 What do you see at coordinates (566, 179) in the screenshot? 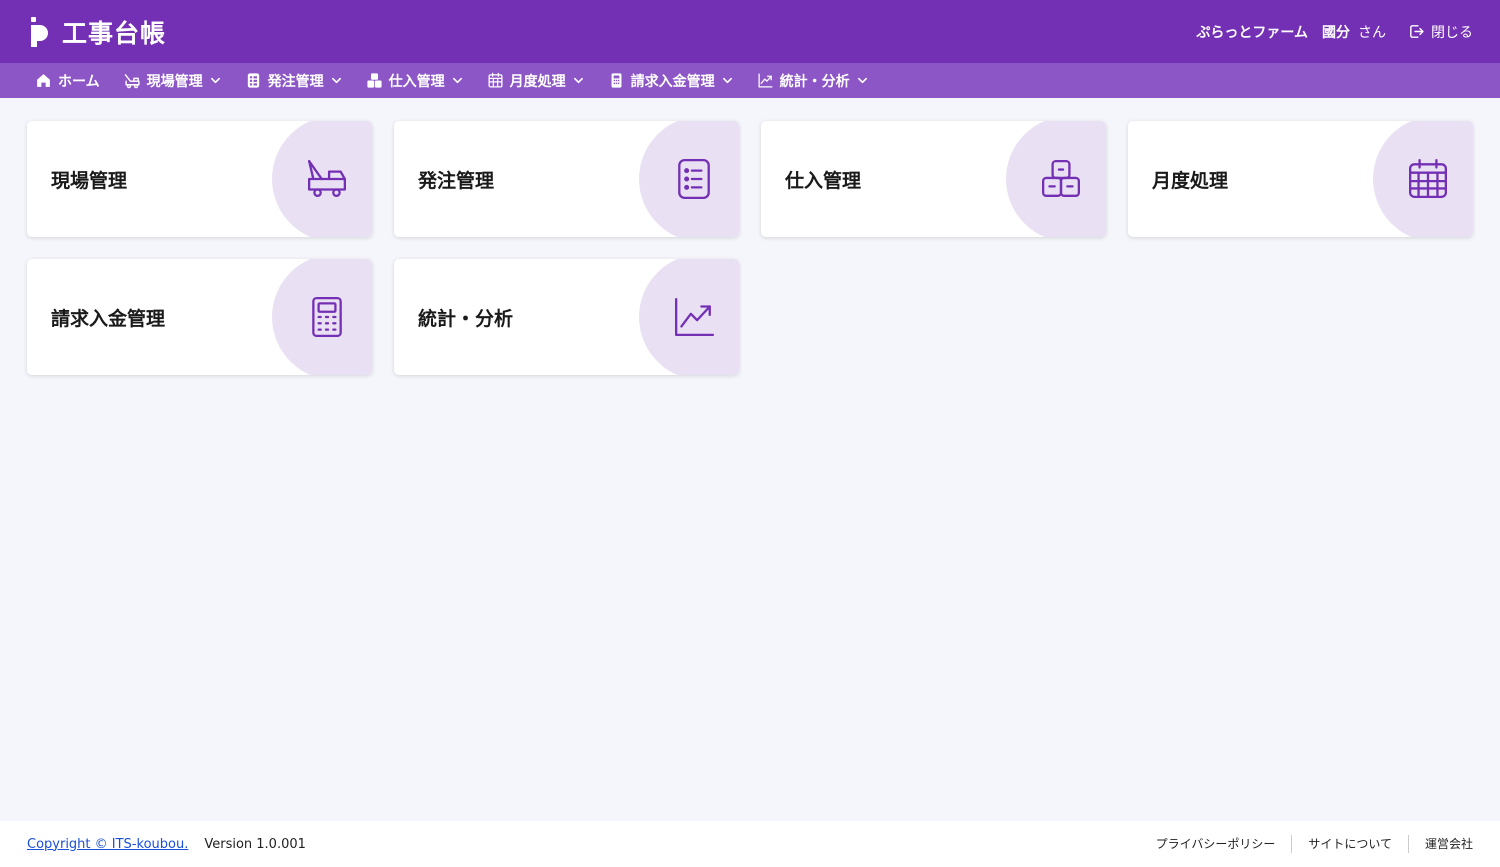
I see `card-order: 発注管理` at bounding box center [566, 179].